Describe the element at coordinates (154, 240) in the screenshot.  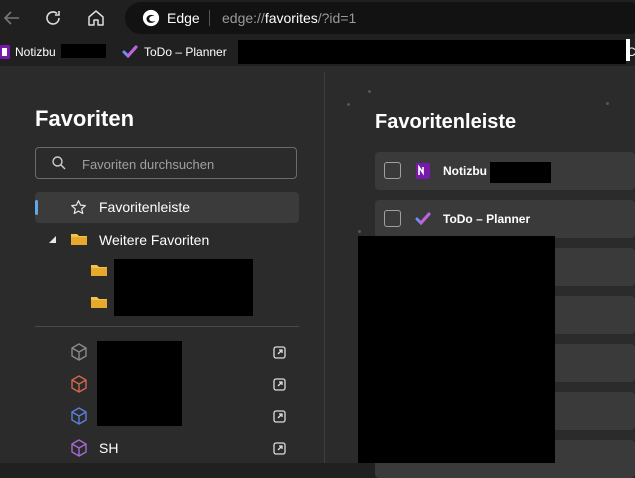
I see `tree-item-label: Weitere Favoriten` at that location.